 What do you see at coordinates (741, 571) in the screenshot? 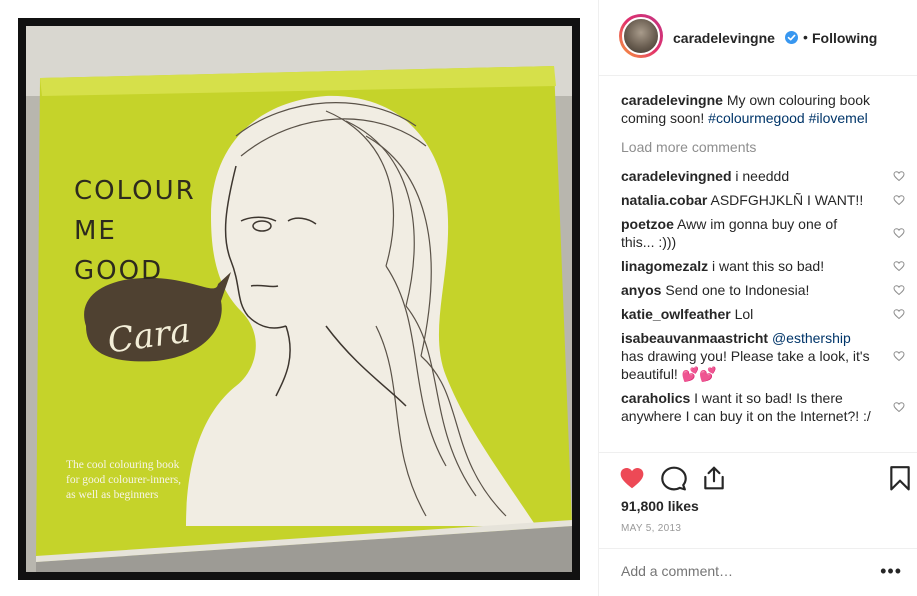
I see `add-comment-input` at bounding box center [741, 571].